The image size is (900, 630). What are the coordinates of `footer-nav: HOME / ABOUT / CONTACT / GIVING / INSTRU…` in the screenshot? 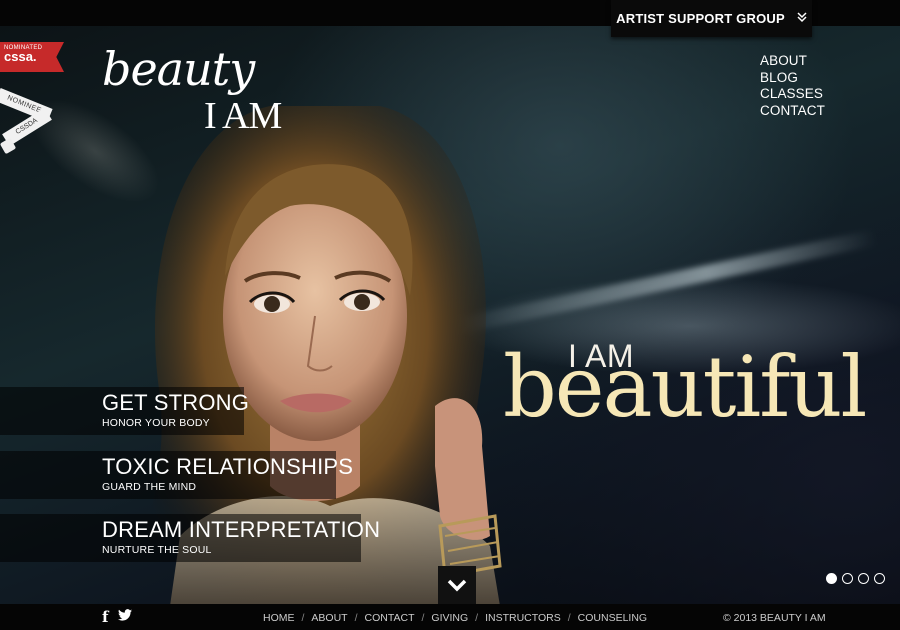 It's located at (455, 618).